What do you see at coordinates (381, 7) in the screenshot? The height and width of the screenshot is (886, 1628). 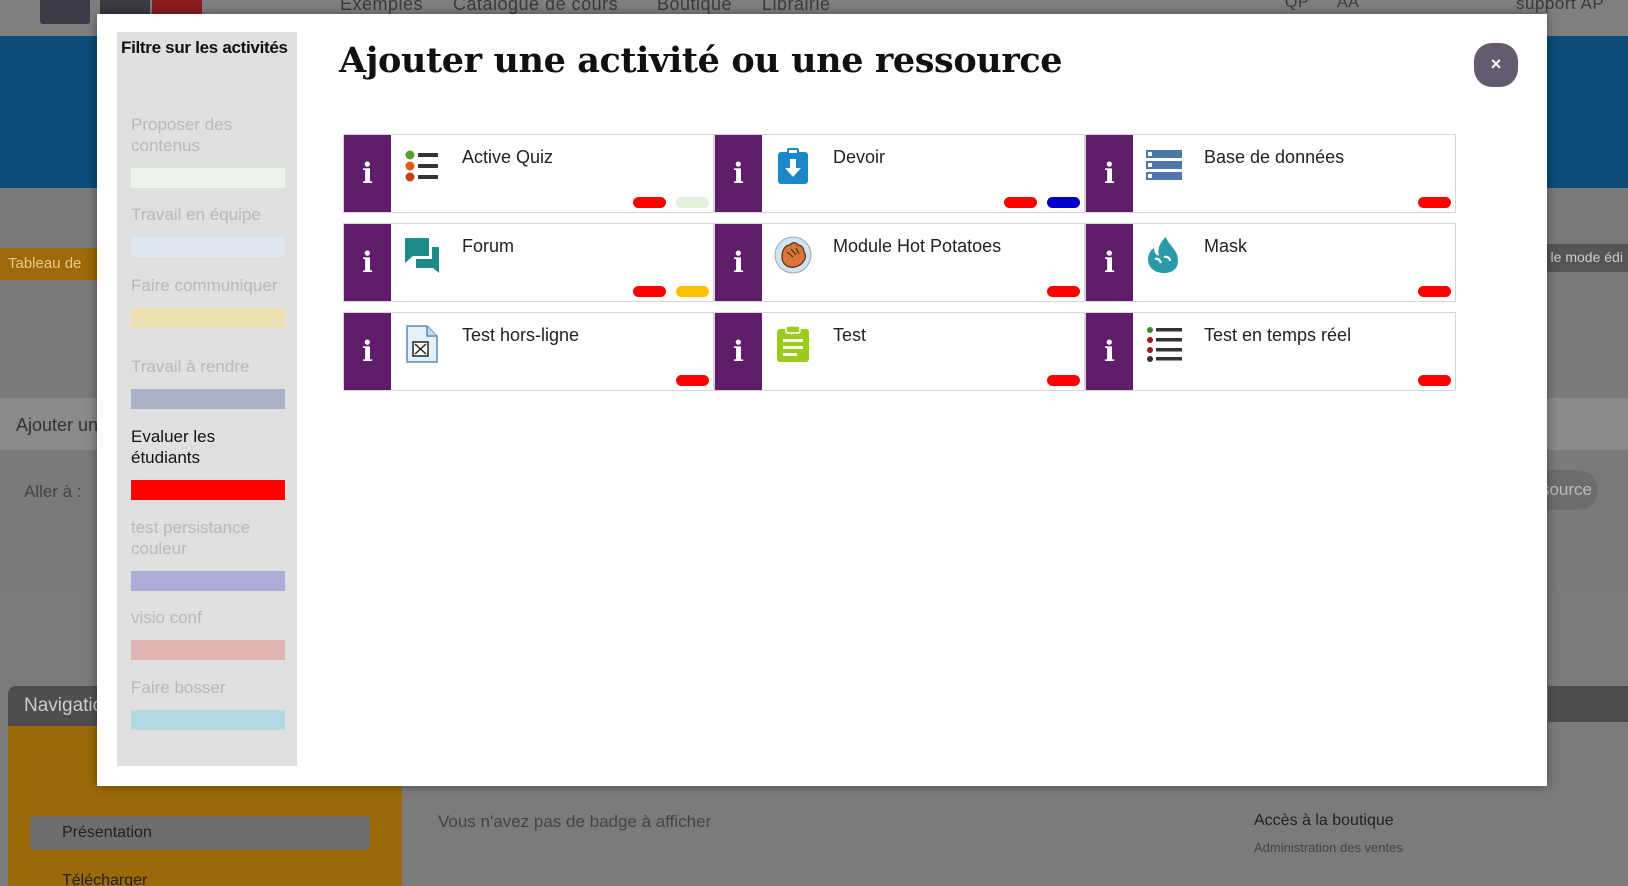 I see `nav-link-examples: Exemples` at bounding box center [381, 7].